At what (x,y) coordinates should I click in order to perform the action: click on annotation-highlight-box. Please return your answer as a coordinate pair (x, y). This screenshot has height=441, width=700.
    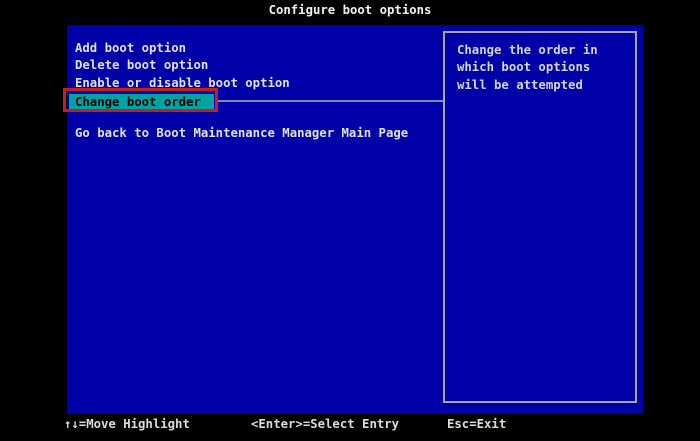
    Looking at the image, I should click on (140, 100).